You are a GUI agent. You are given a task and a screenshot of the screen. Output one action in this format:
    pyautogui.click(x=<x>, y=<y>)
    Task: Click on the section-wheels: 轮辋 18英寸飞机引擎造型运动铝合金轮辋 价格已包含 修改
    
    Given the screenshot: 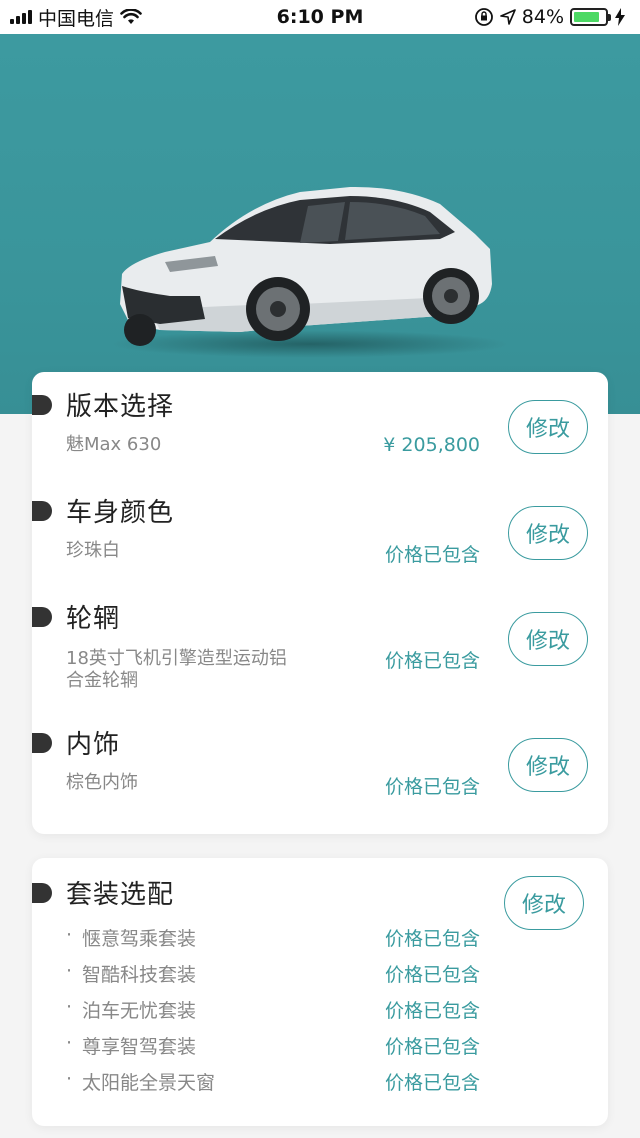 What is the action you would take?
    pyautogui.click(x=320, y=648)
    